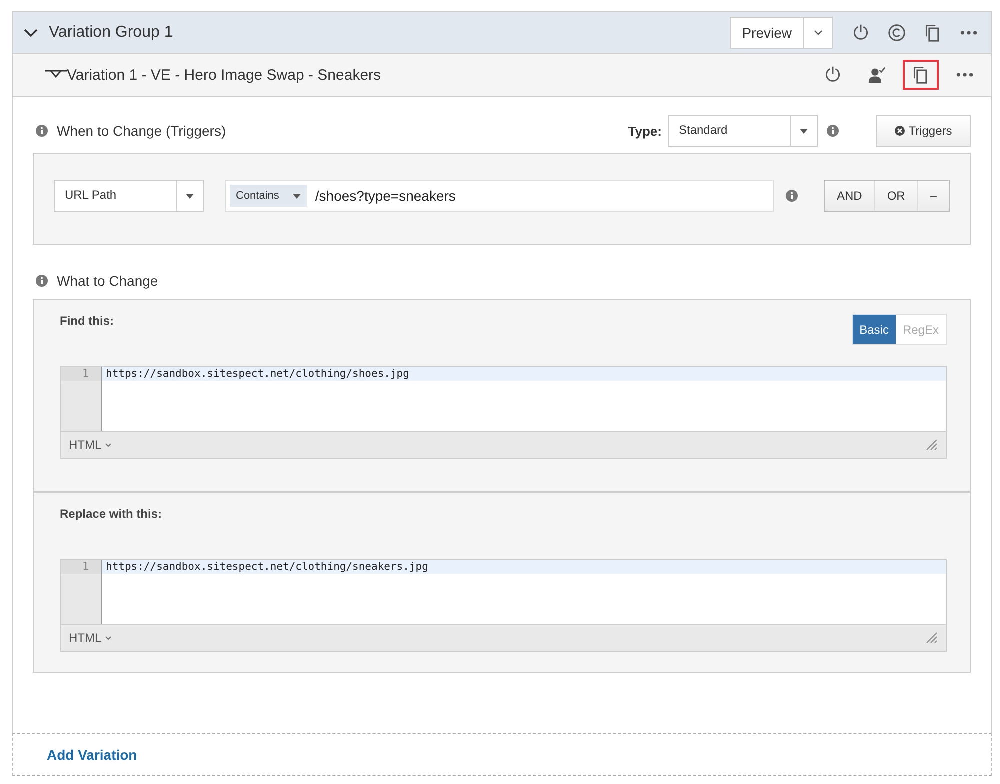  Describe the element at coordinates (645, 131) in the screenshot. I see `type-label: Type:` at that location.